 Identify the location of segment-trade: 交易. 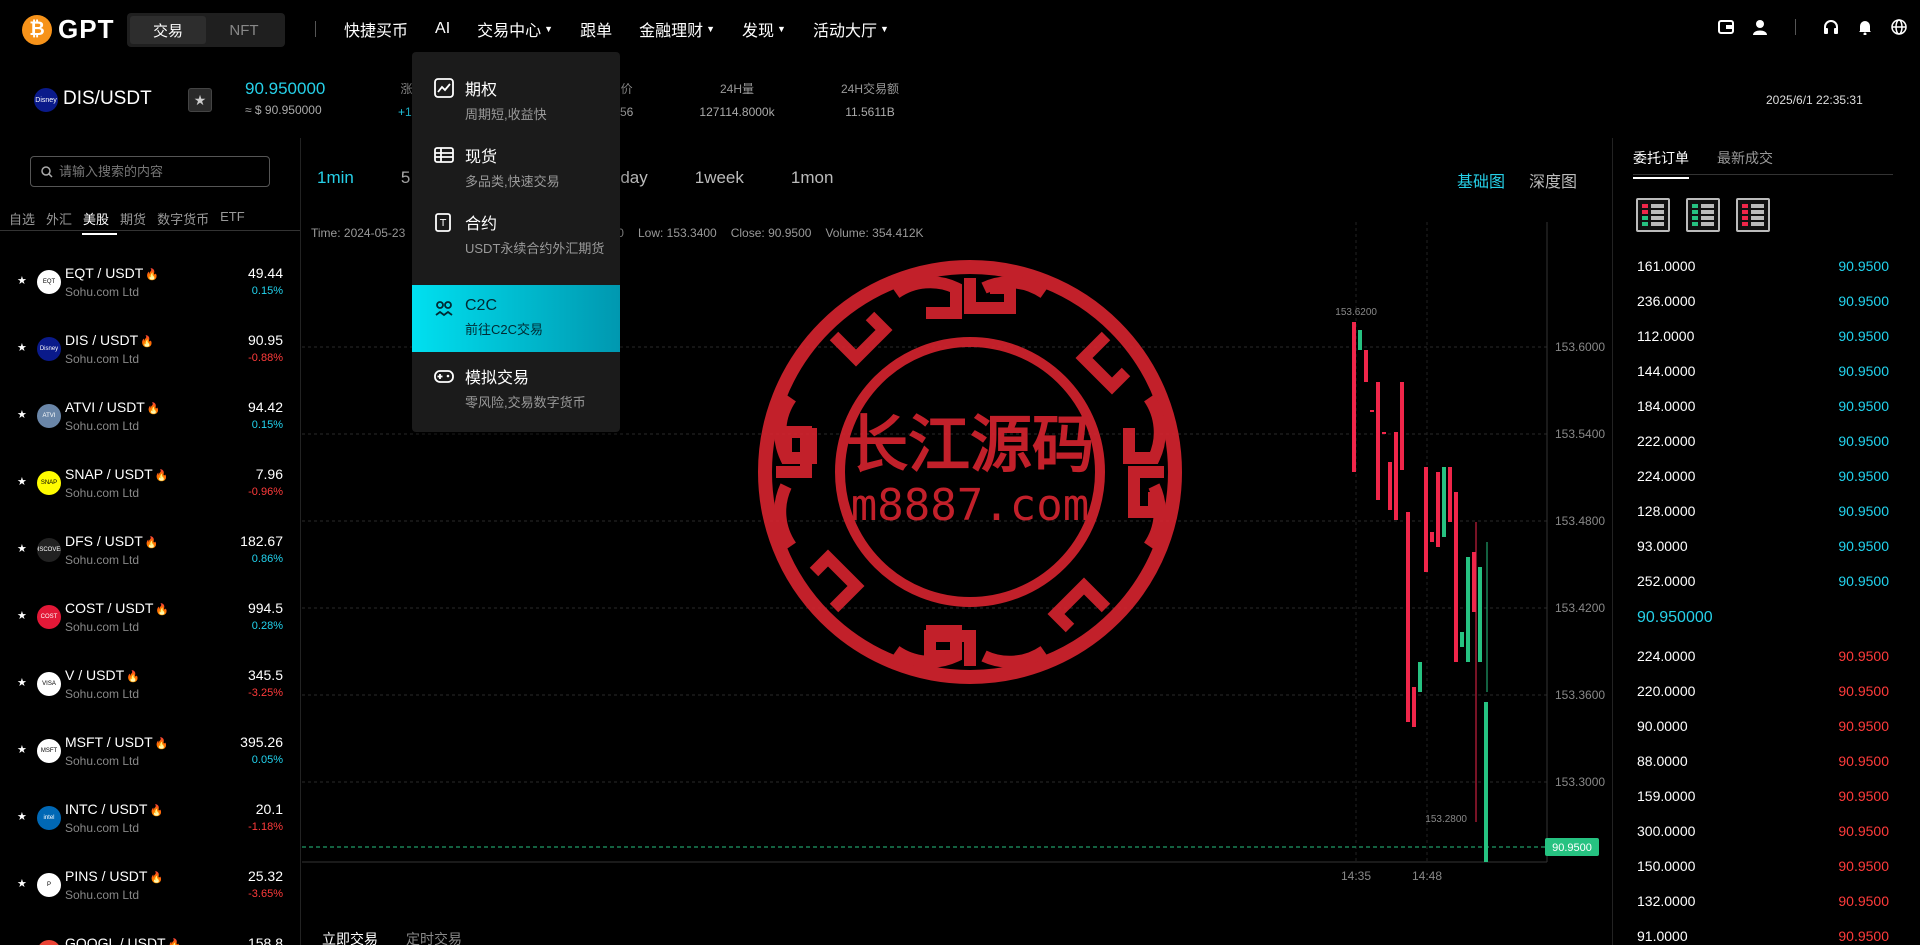
(168, 30).